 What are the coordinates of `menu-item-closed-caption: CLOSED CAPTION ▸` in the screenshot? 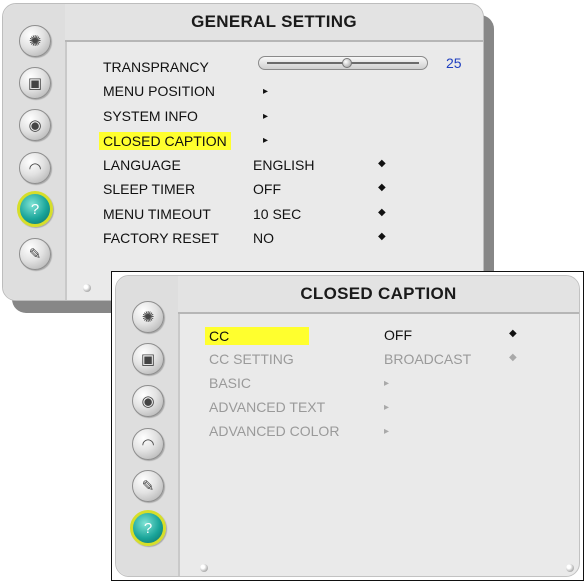 It's located at (286, 141).